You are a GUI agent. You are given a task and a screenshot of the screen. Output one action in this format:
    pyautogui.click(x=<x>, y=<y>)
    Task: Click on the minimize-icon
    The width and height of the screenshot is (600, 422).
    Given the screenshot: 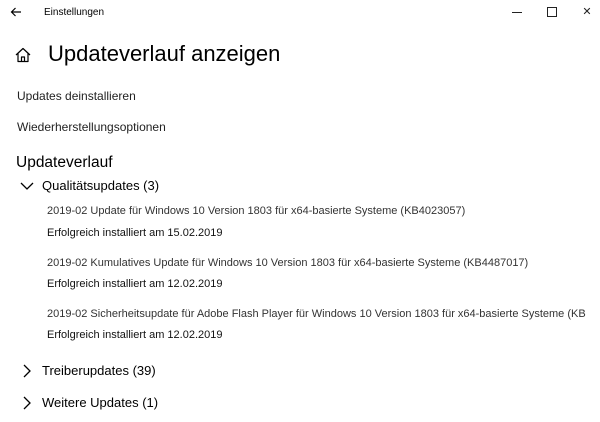 What is the action you would take?
    pyautogui.click(x=517, y=12)
    